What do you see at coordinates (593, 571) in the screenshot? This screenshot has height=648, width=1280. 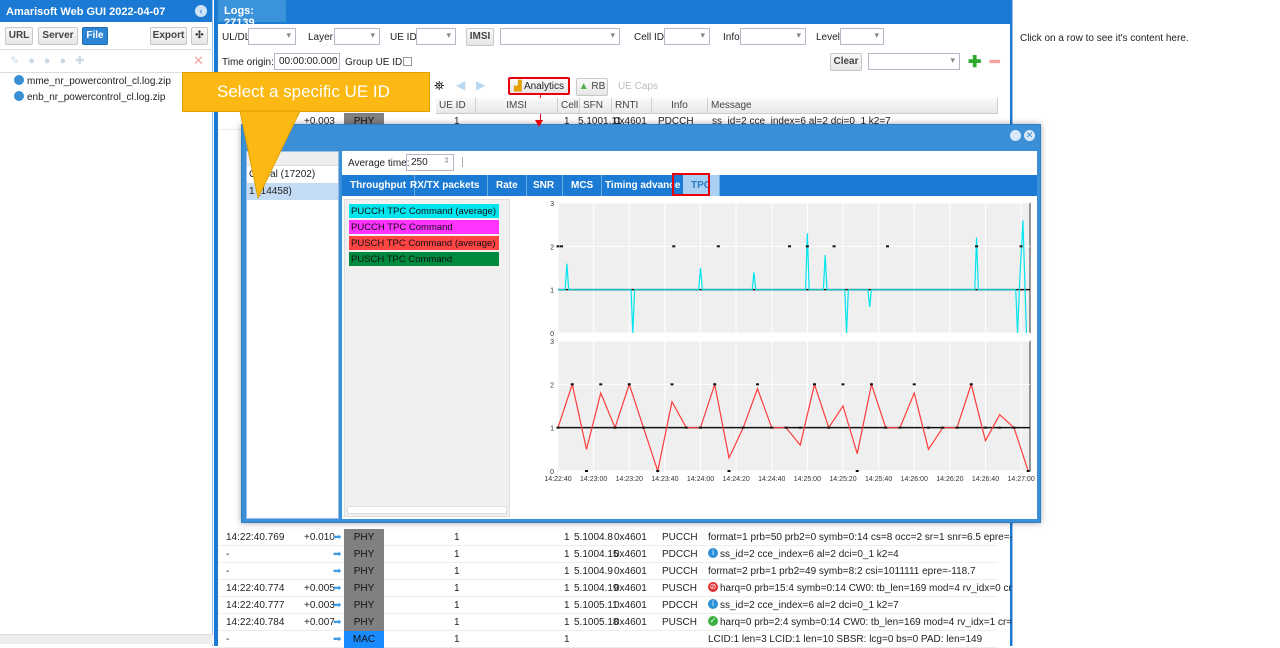 I see `sfn: 5.1004.9` at bounding box center [593, 571].